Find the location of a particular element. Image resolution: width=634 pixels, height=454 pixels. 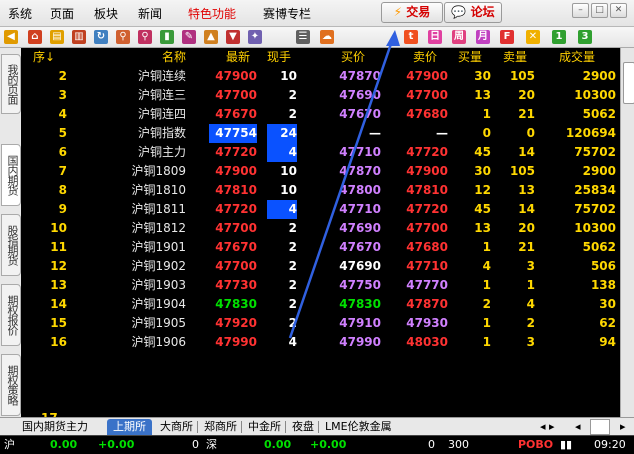

arrow-head is located at coordinates (393, 38).